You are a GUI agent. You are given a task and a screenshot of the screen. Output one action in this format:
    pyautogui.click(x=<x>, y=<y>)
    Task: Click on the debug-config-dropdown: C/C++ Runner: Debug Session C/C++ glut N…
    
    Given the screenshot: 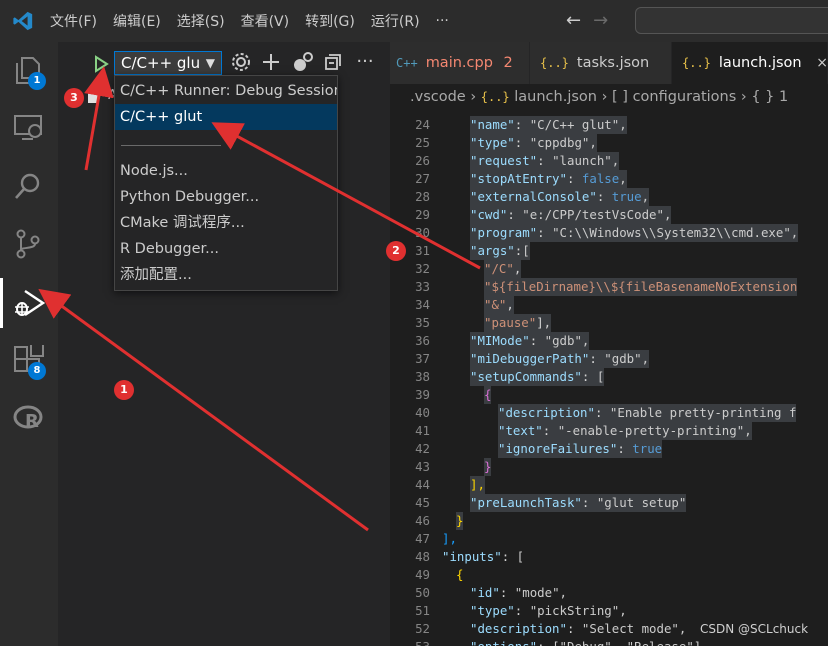 What is the action you would take?
    pyautogui.click(x=226, y=183)
    